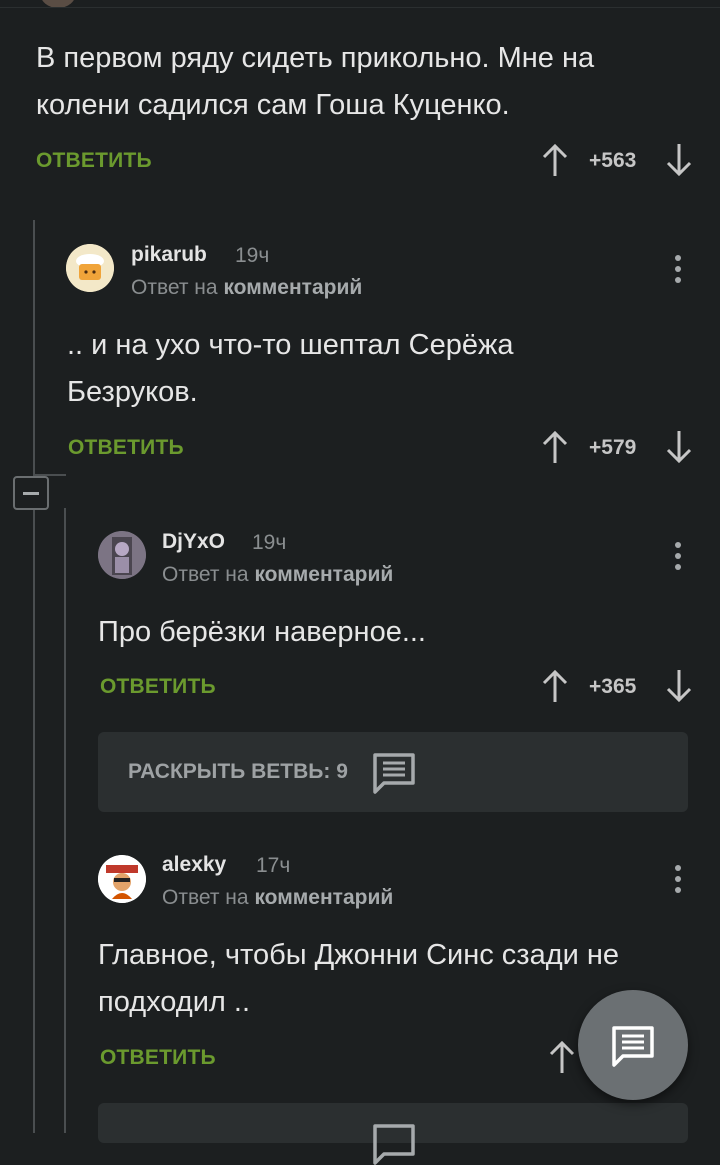 The height and width of the screenshot is (1165, 720). What do you see at coordinates (273, 105) in the screenshot?
I see `comment-text-line: колени садился сам Гоша Куценко.` at bounding box center [273, 105].